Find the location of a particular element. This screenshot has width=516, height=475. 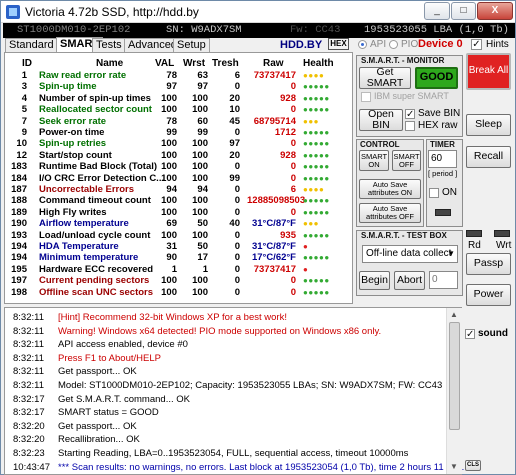

attr-id: 197 is located at coordinates (19, 281).